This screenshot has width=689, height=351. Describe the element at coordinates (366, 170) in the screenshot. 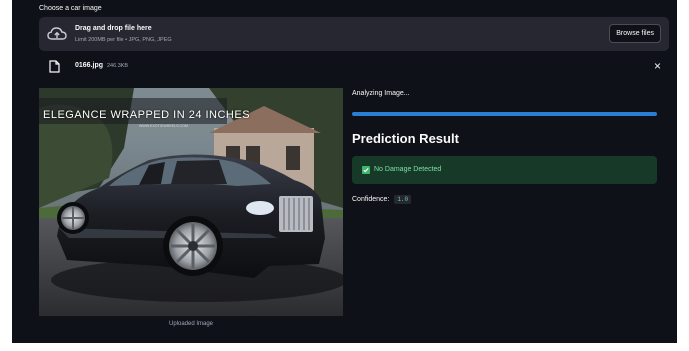

I see `check-icon` at that location.